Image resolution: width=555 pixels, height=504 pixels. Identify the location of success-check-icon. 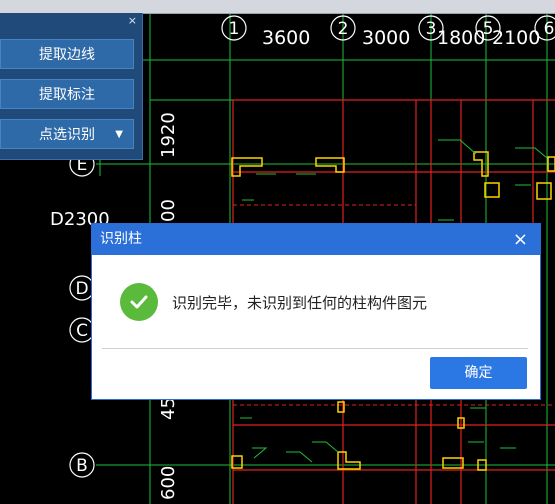
(139, 302).